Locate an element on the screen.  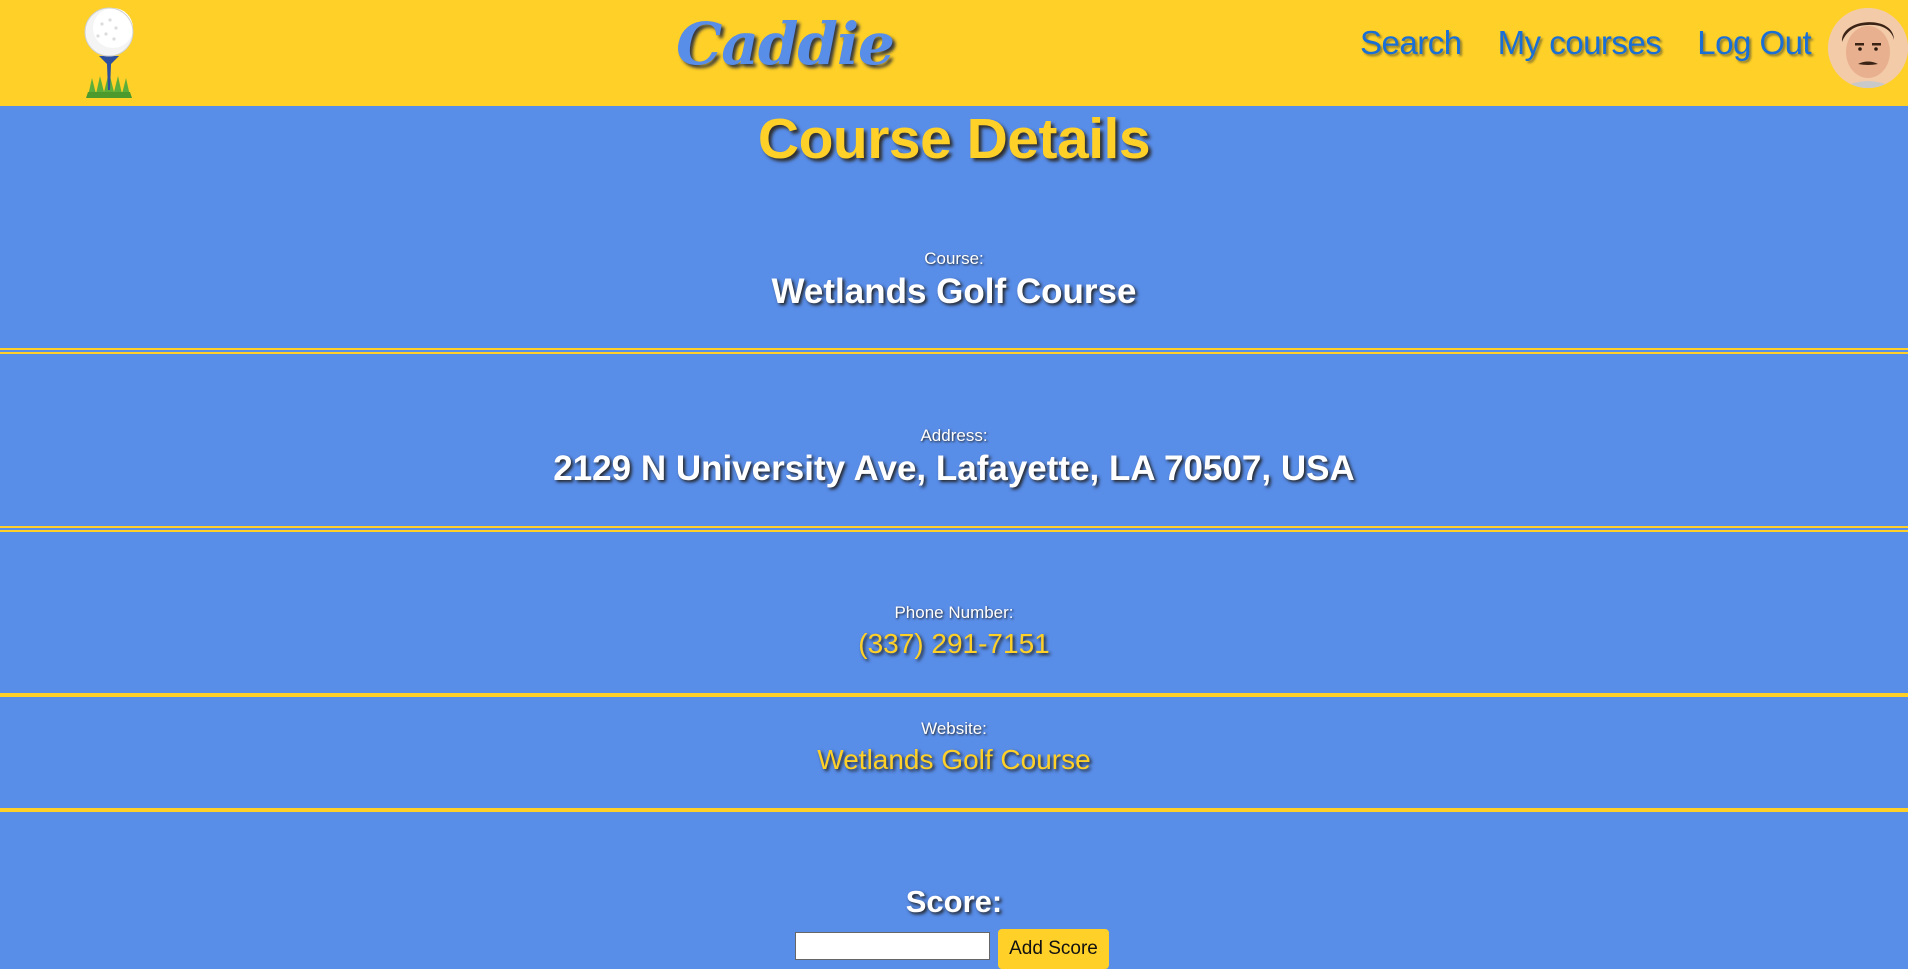
website-label: Website: is located at coordinates (954, 728).